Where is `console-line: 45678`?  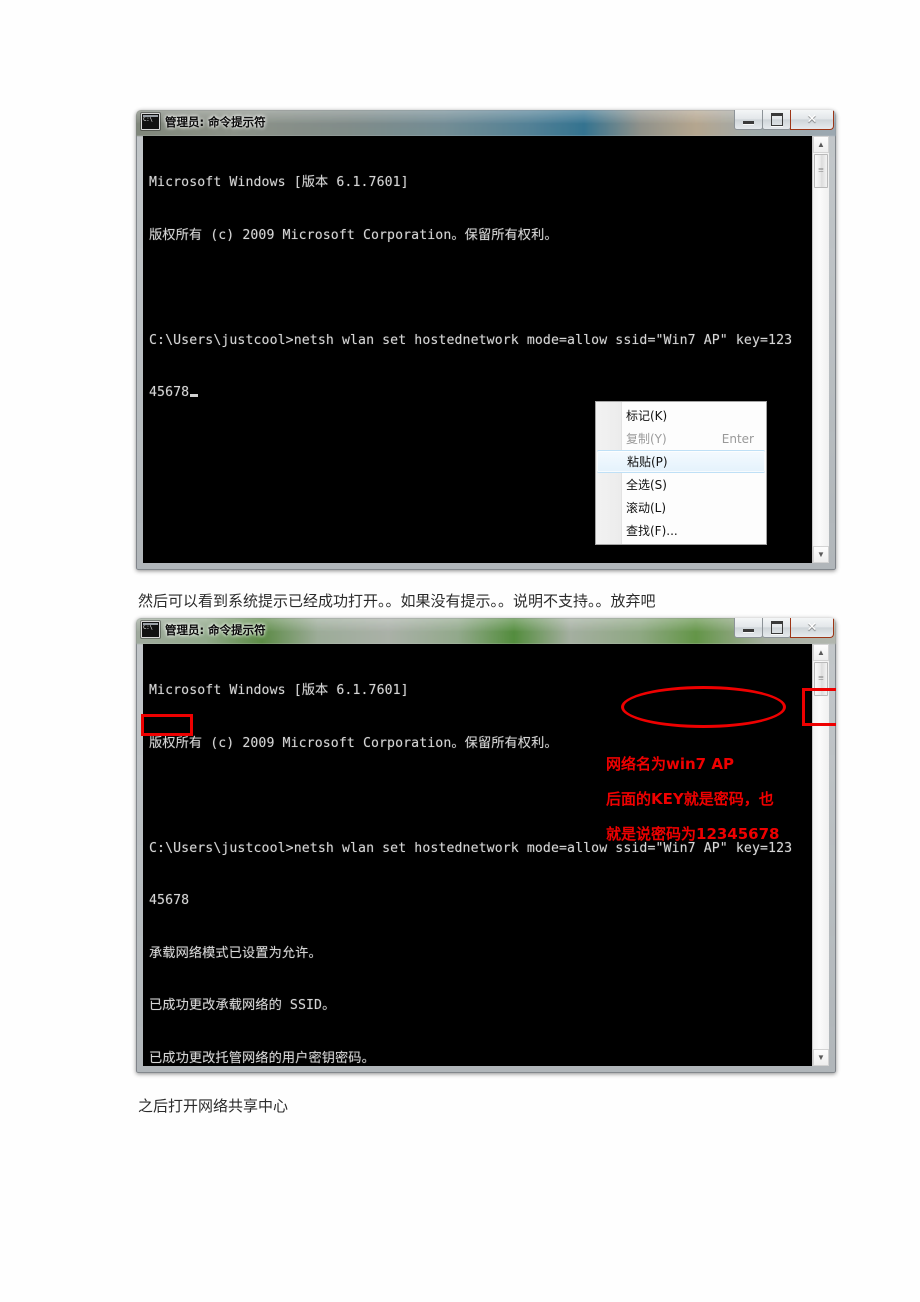
console-line: 45678 is located at coordinates (169, 900).